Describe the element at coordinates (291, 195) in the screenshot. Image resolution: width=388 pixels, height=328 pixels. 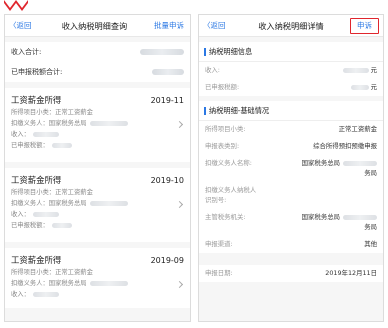
I see `withholder-taxid-row: 扣缴义务人纳税人识别号:` at that location.